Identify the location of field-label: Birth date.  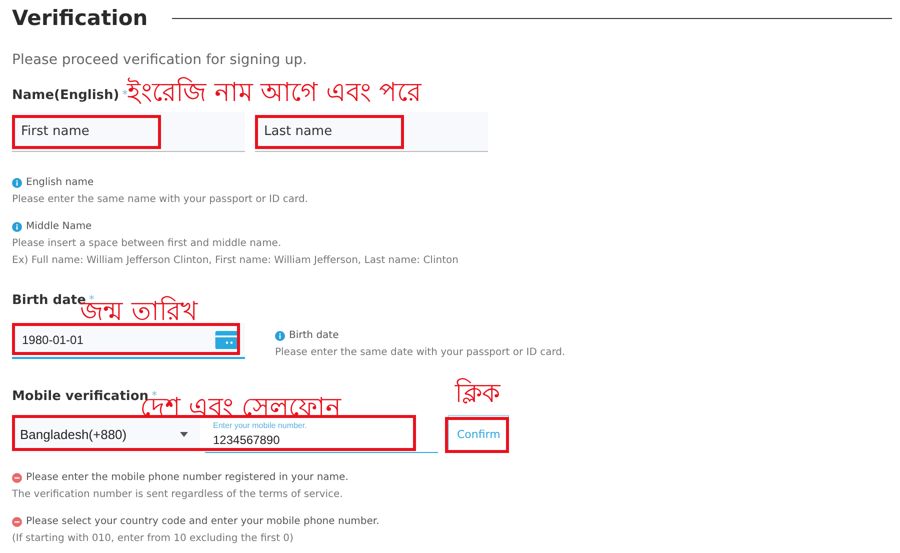
(49, 300).